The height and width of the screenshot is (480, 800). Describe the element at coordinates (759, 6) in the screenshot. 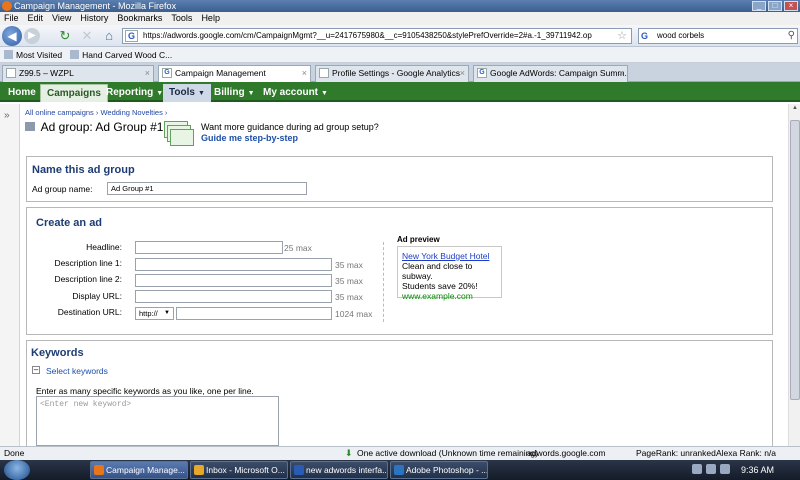

I see `minimize-button: _` at that location.